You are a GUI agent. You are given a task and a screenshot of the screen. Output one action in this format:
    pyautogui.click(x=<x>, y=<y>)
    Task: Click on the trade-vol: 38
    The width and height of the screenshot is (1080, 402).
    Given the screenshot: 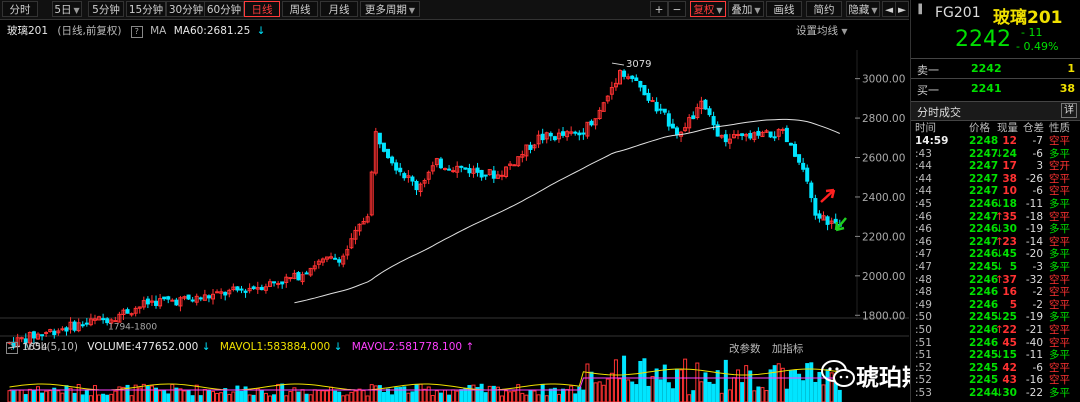 What is the action you would take?
    pyautogui.click(x=1009, y=178)
    